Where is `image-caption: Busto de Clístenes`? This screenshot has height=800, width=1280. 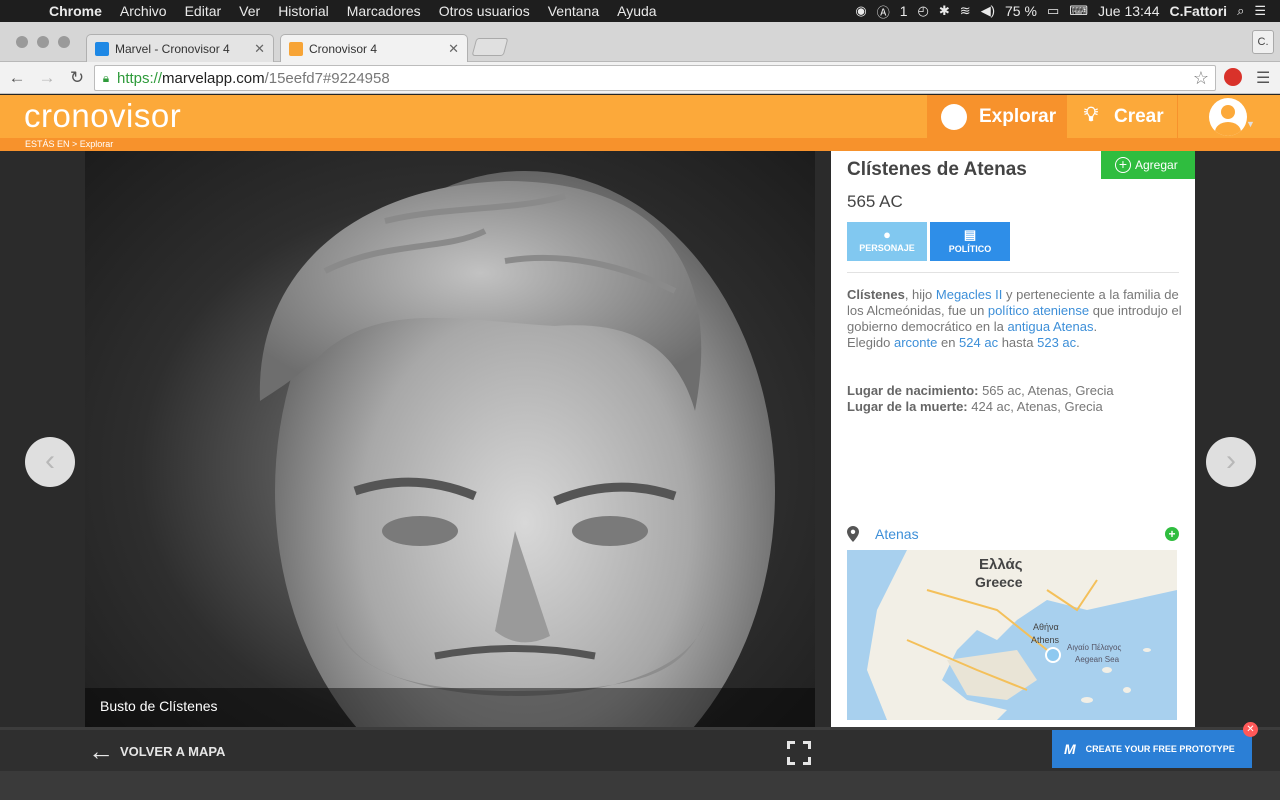 image-caption: Busto de Clístenes is located at coordinates (450, 707).